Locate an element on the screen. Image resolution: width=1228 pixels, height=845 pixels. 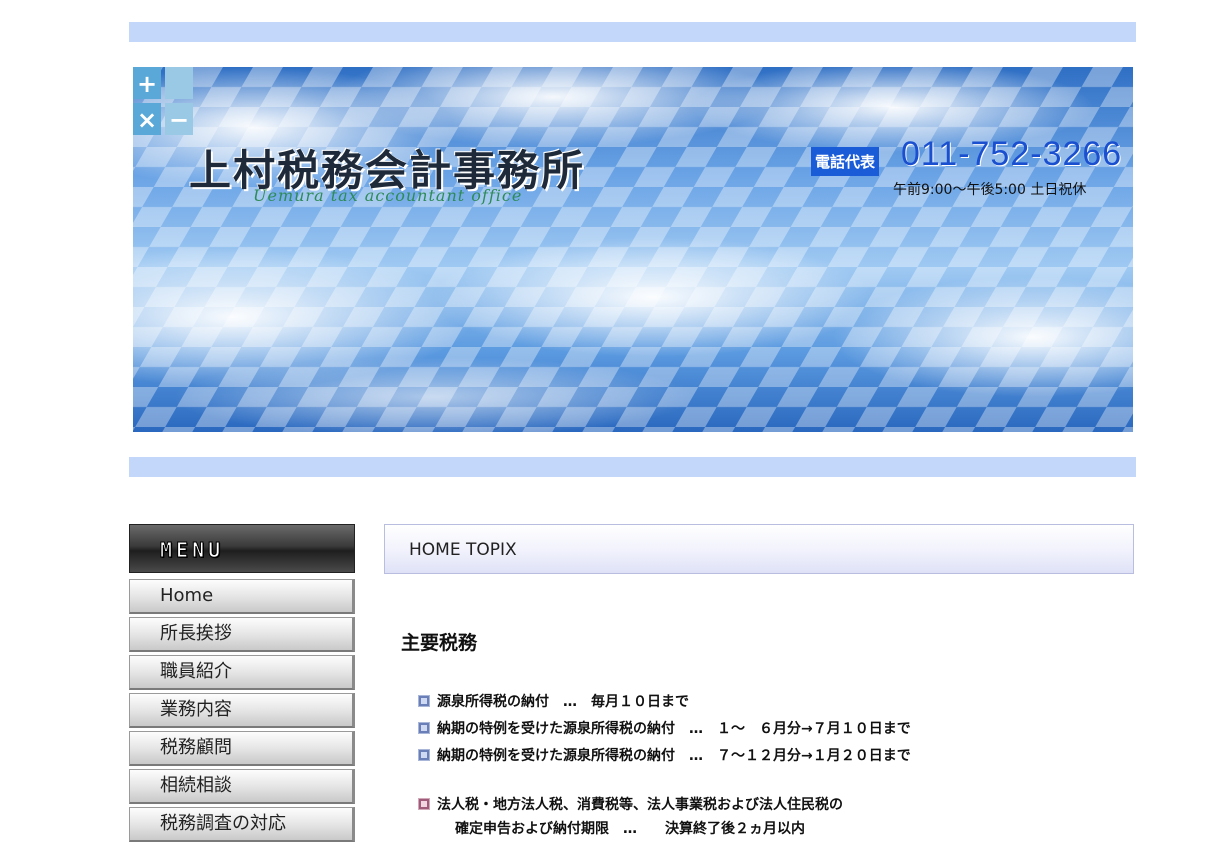
menu-item-tax-advisory: 税務顧問 is located at coordinates (242, 748).